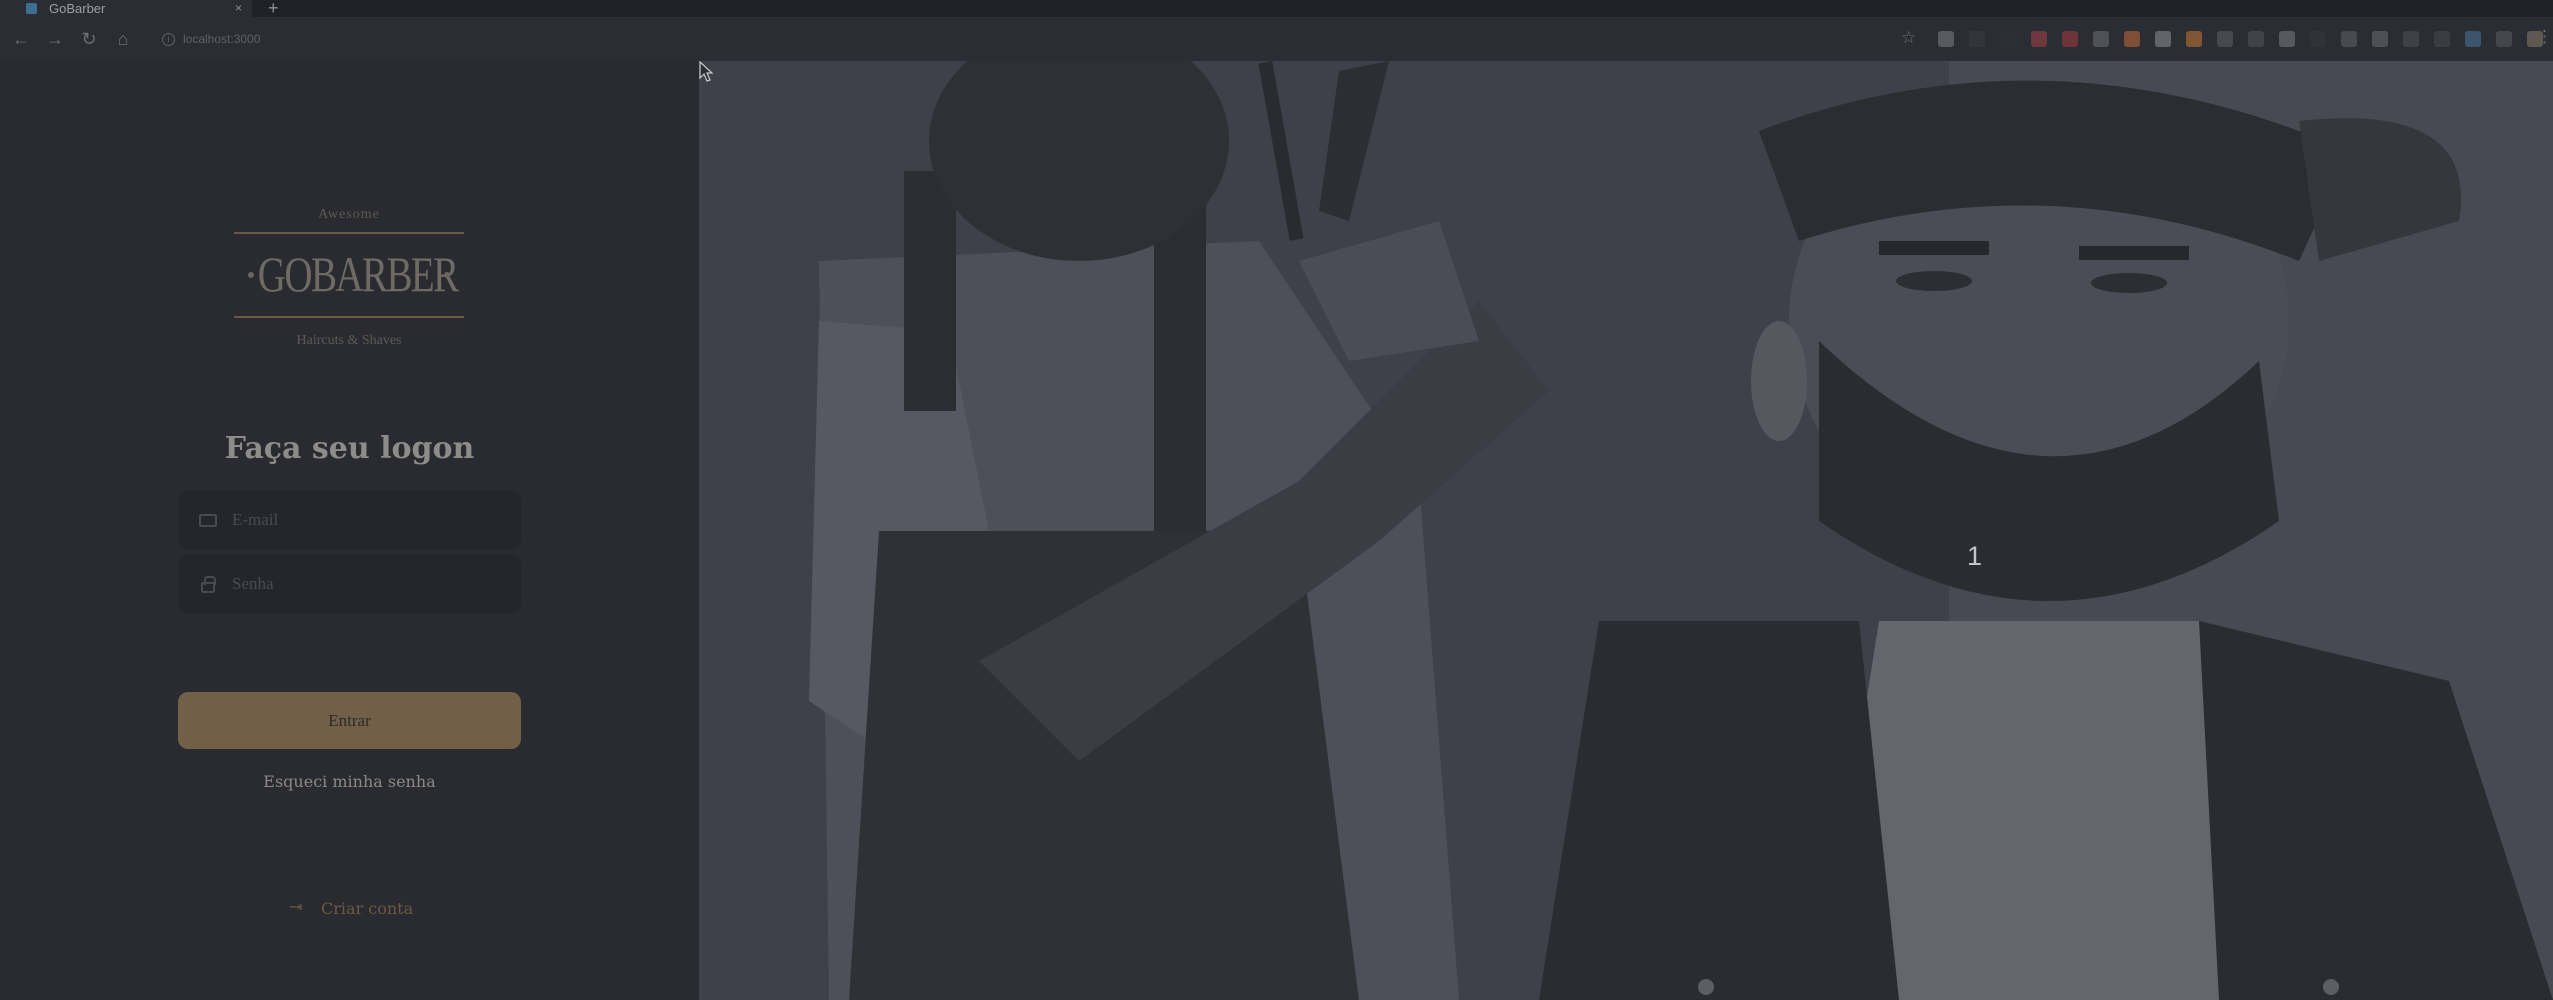 The image size is (2553, 1000). Describe the element at coordinates (21, 39) in the screenshot. I see `back-icon: ←` at that location.